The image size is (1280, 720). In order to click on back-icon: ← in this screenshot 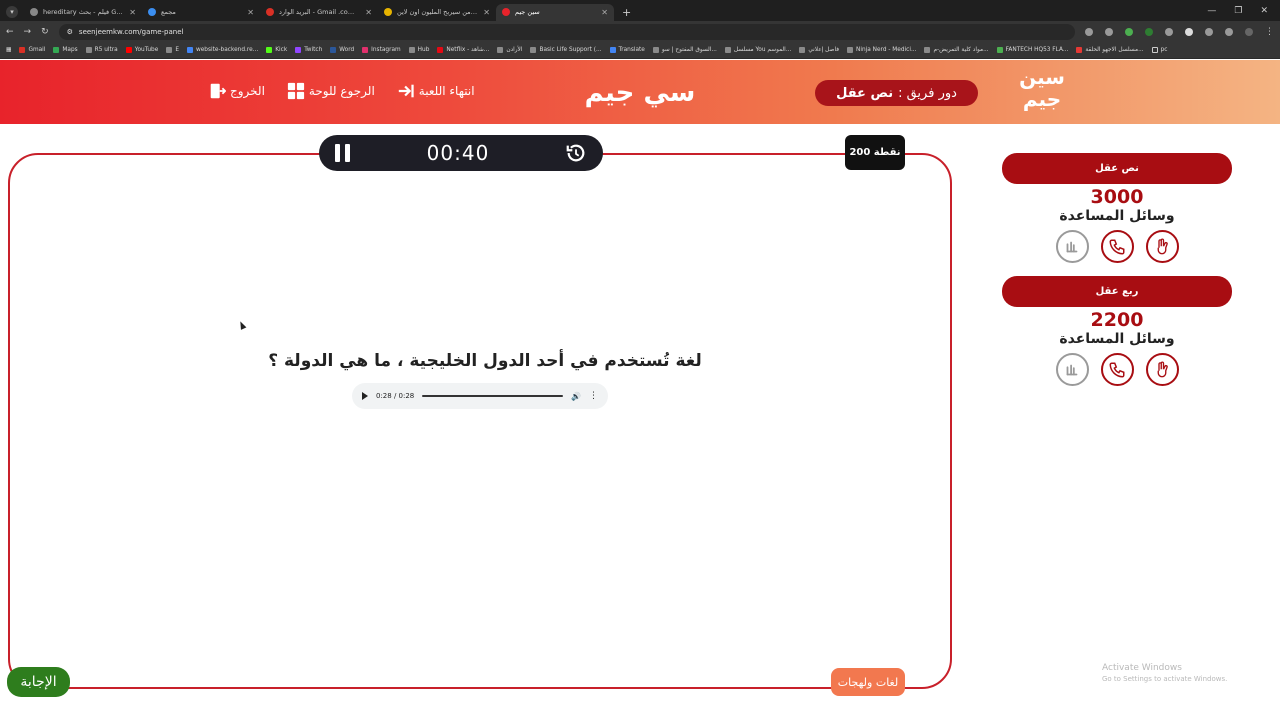, I will do `click(10, 32)`.